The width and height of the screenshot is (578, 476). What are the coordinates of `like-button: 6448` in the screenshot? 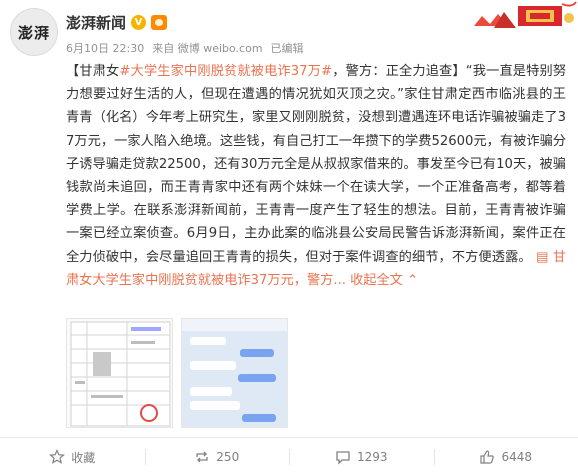 It's located at (505, 457).